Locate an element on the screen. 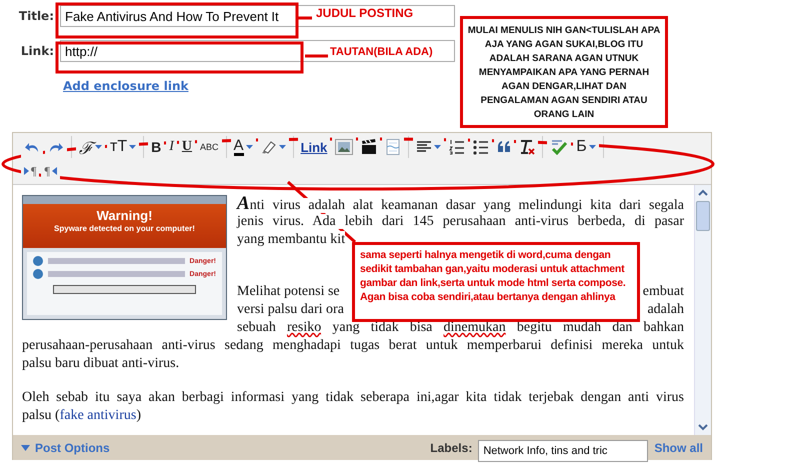  paragraph-fragment: yang membantu kit is located at coordinates (291, 240).